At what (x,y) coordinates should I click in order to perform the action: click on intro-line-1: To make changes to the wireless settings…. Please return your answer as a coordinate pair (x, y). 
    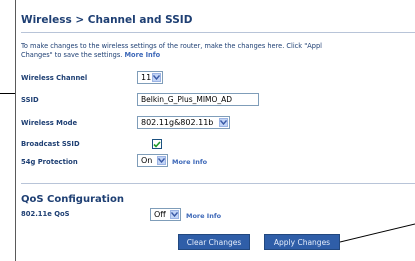
    Looking at the image, I should click on (171, 46).